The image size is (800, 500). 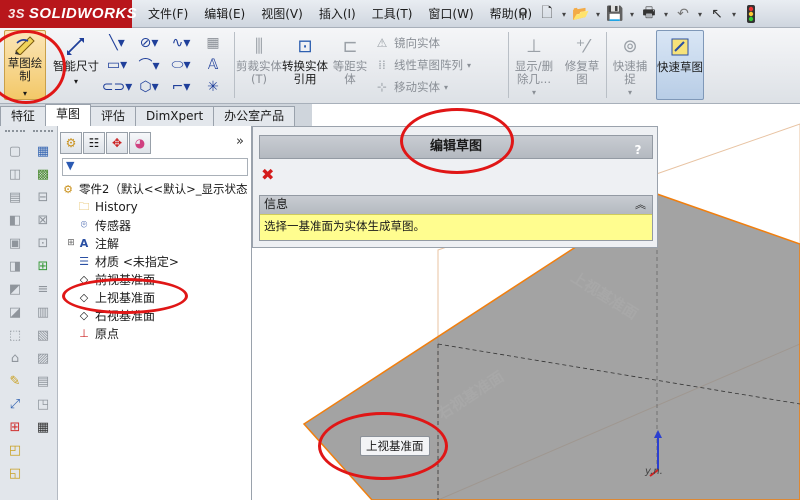 What do you see at coordinates (43, 312) in the screenshot?
I see `library-icon: ▥` at bounding box center [43, 312].